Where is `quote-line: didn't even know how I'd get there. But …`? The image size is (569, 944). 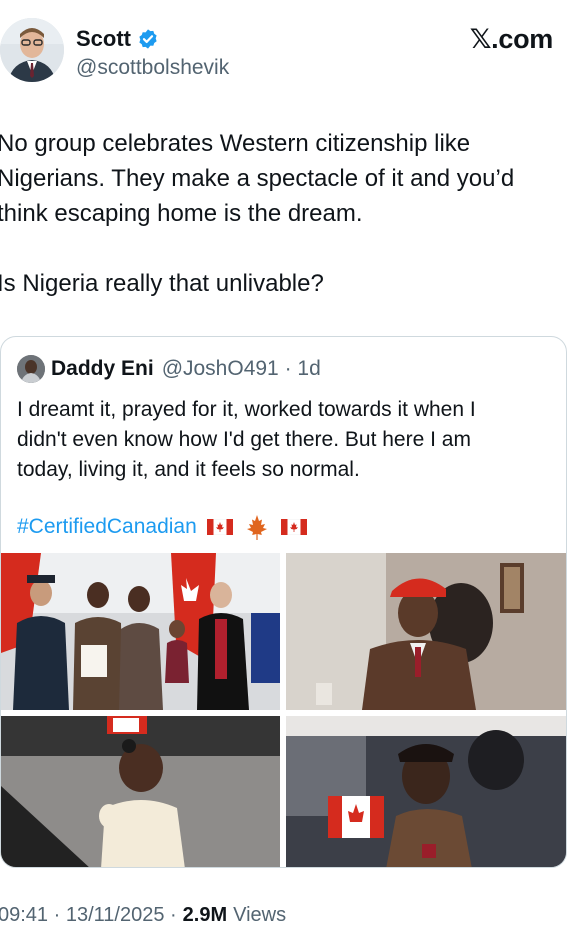 quote-line: didn't even know how I'd get there. But … is located at coordinates (244, 439).